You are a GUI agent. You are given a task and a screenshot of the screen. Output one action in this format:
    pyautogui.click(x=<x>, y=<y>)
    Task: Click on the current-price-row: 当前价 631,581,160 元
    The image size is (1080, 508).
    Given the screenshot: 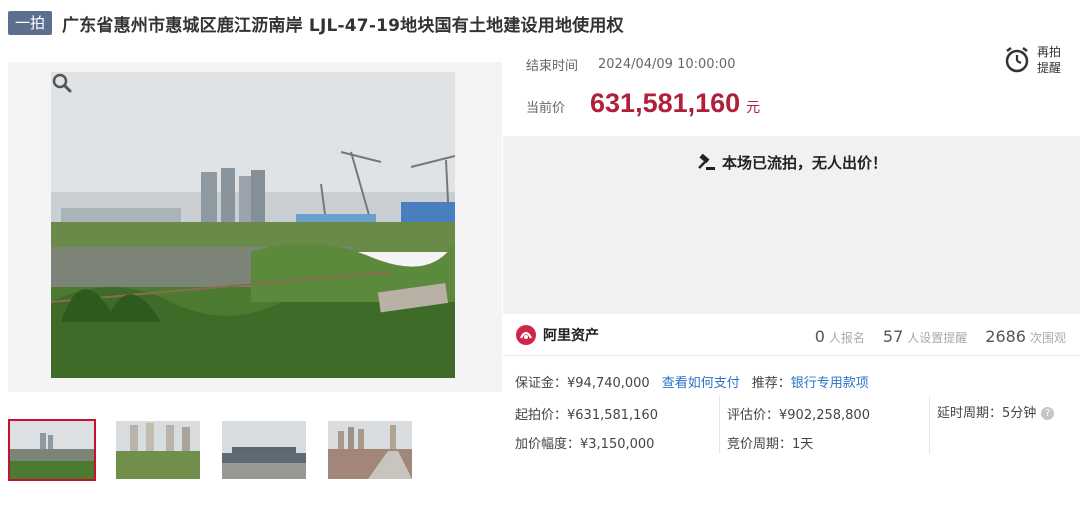 What is the action you would take?
    pyautogui.click(x=643, y=103)
    